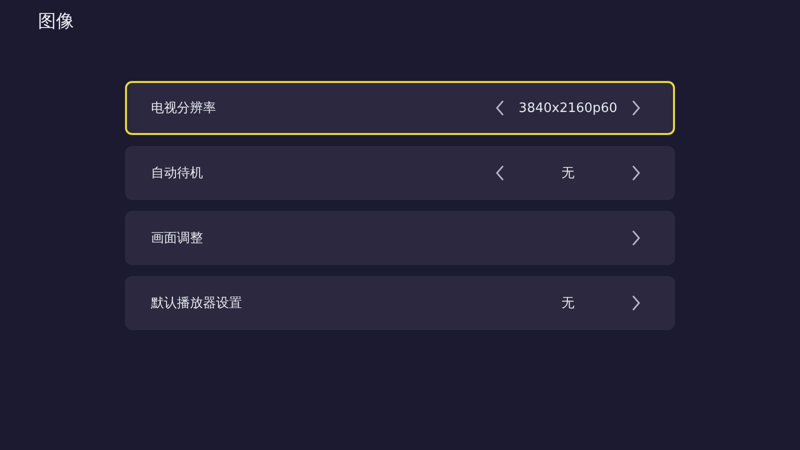 This screenshot has width=800, height=450. I want to click on setting-label: 默认播放器设置, so click(197, 303).